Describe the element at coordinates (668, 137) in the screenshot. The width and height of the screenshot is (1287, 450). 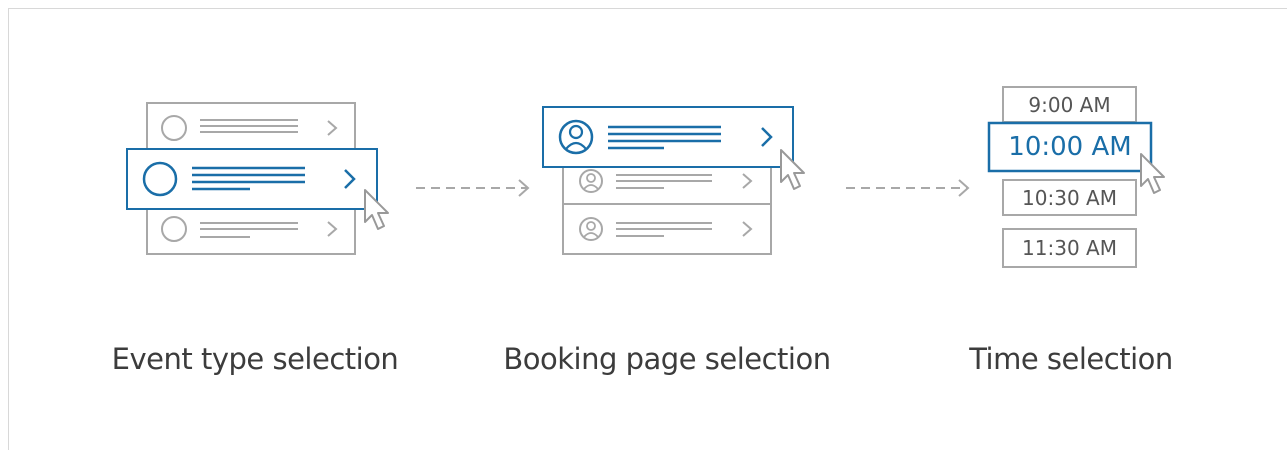
I see `booking-page-card-selected` at that location.